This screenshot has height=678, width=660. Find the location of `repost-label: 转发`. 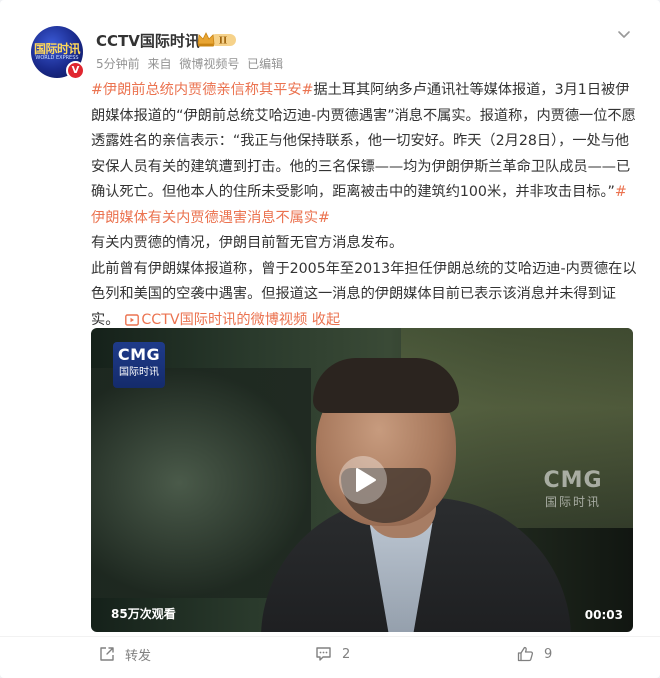

repost-label: 转发 is located at coordinates (138, 656).